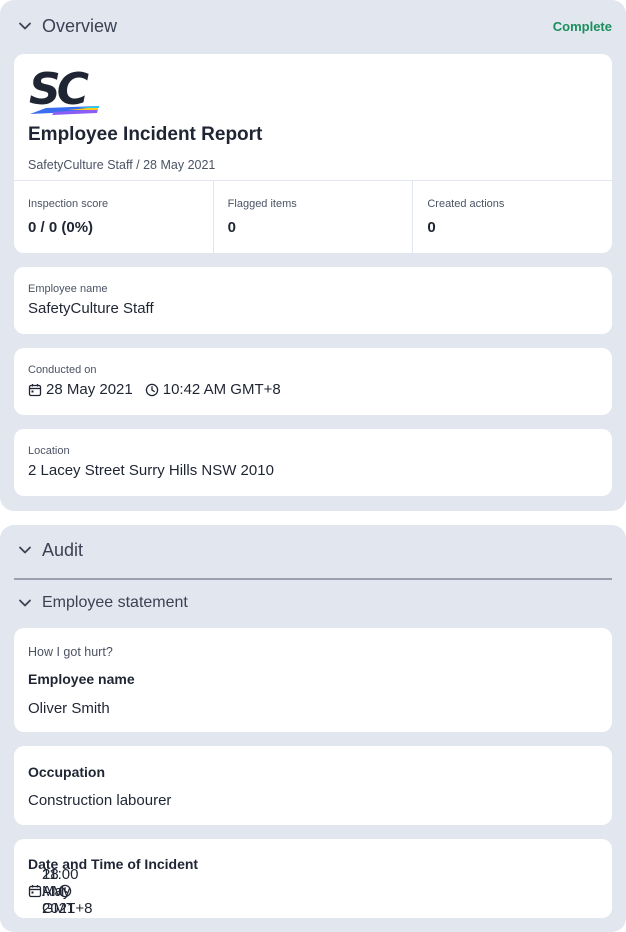 This screenshot has height=932, width=626. I want to click on incident-time: 11:00 AM GMT+8, so click(67, 891).